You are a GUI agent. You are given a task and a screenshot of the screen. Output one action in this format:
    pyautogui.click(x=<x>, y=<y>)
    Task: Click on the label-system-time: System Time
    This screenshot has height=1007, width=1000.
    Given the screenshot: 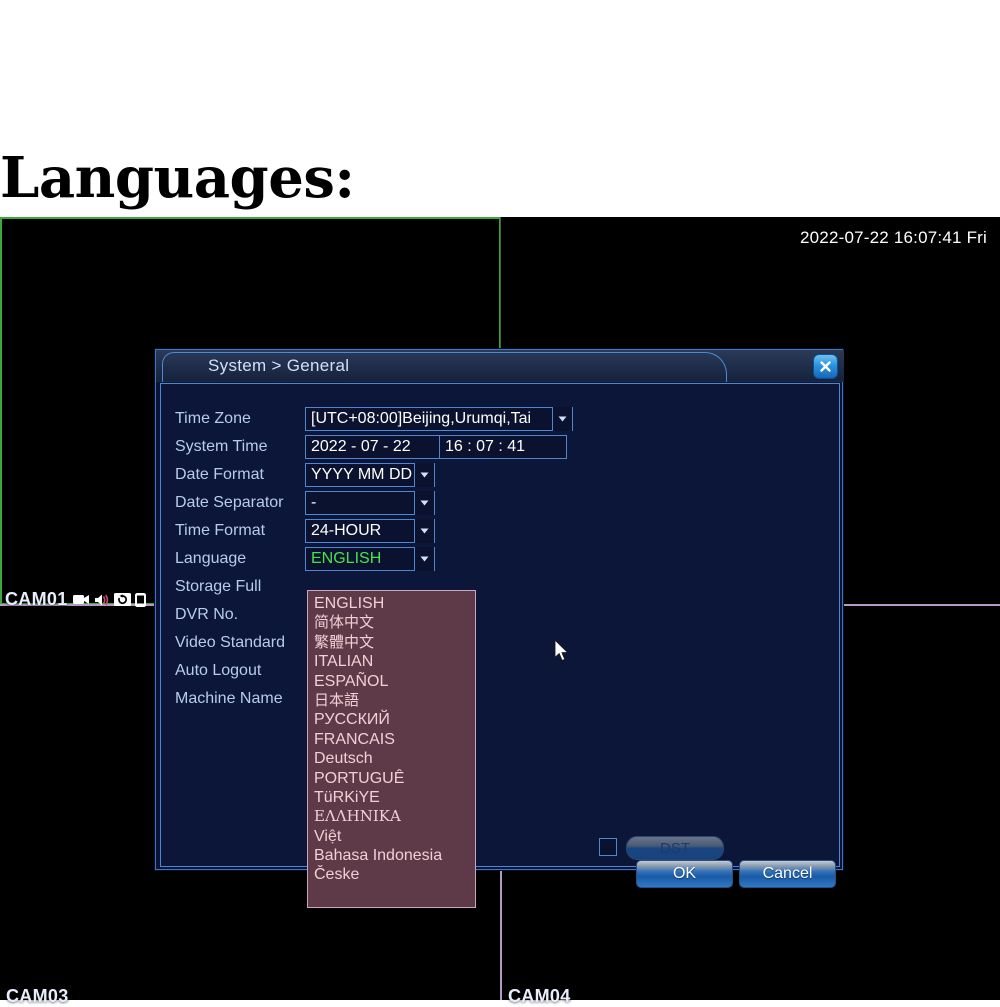 What is the action you would take?
    pyautogui.click(x=221, y=446)
    